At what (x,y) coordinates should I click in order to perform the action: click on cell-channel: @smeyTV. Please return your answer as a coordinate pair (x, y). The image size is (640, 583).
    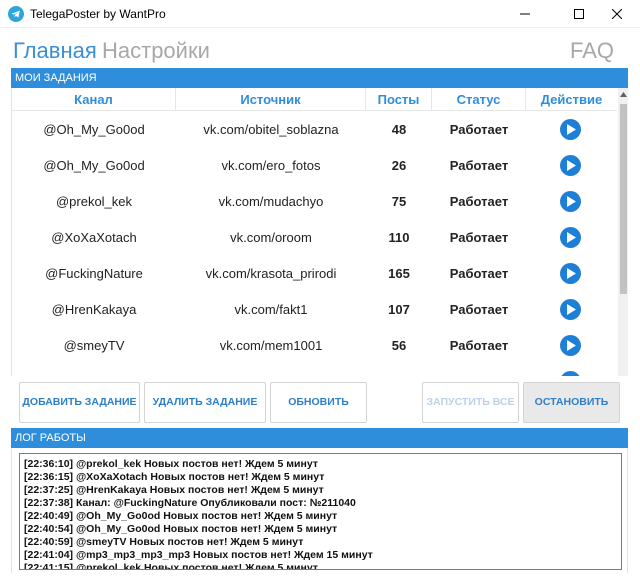
    Looking at the image, I should click on (94, 345).